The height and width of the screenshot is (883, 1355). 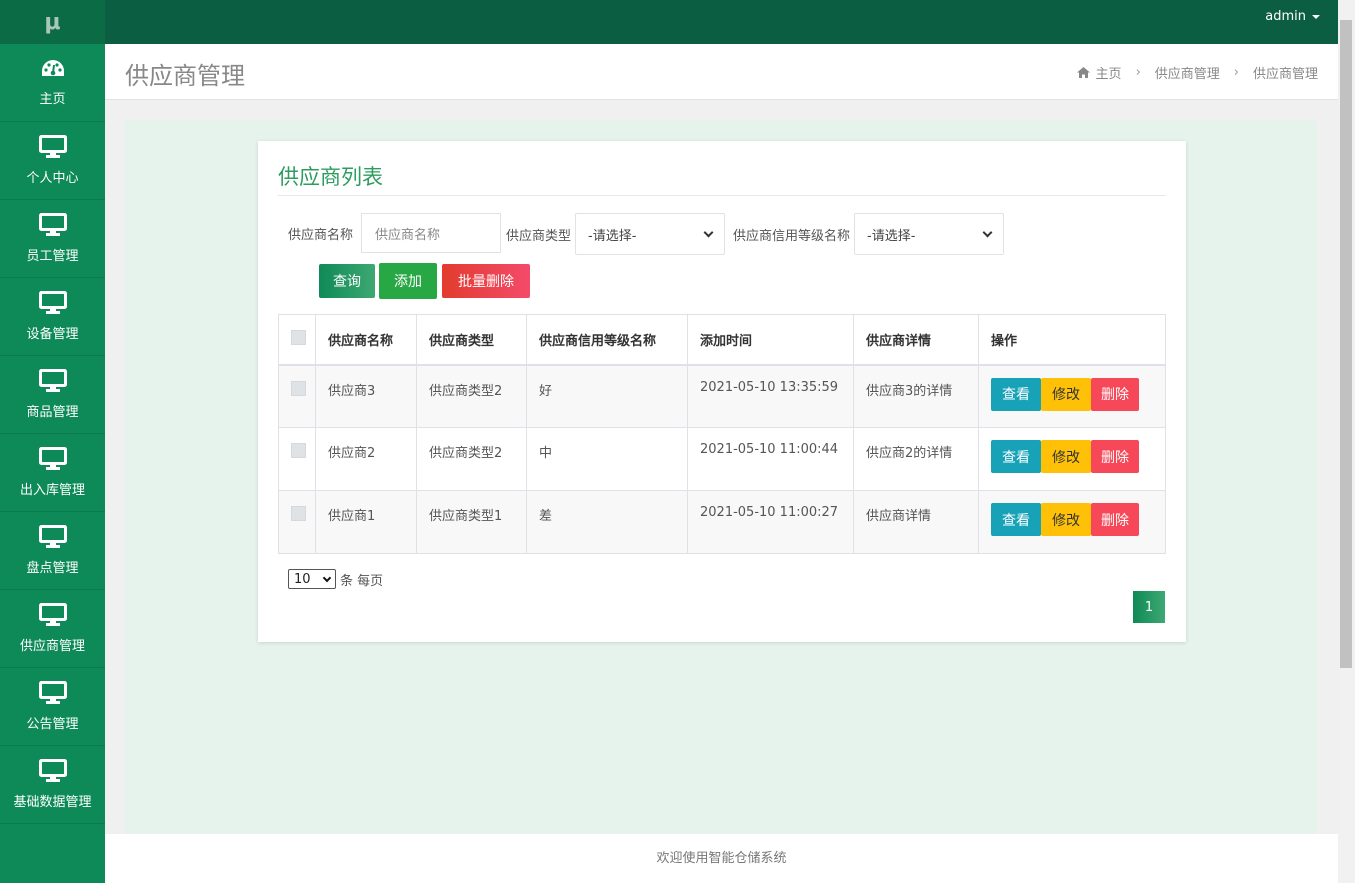 I want to click on select-value: -请选择-, so click(x=891, y=236).